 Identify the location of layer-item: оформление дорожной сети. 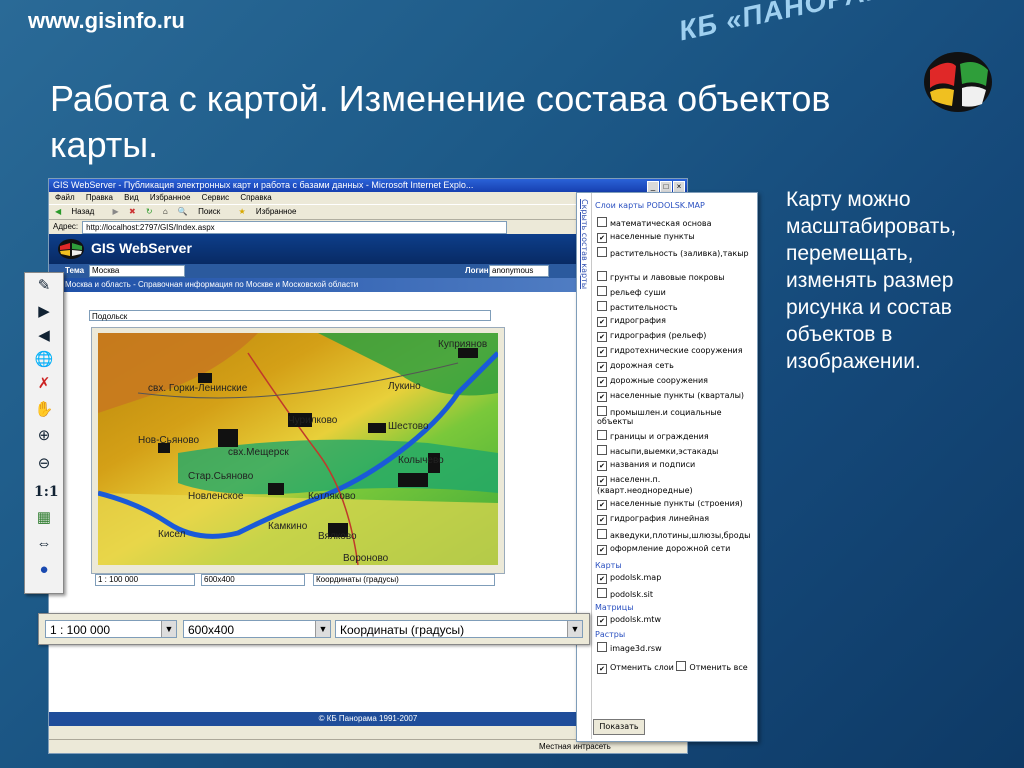
(675, 549).